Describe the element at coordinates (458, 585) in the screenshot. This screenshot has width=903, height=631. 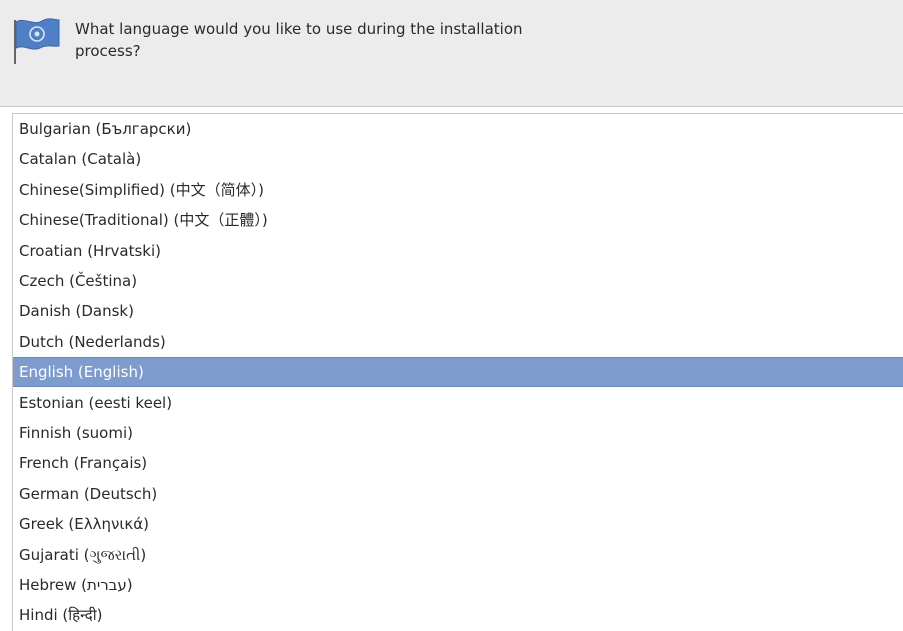
I see `language-item: Hebrew (עברית)` at that location.